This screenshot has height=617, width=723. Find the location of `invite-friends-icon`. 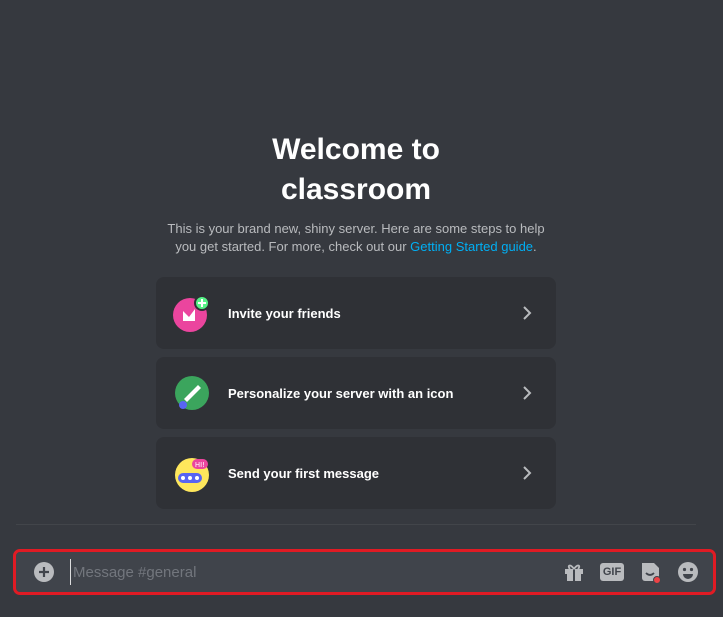

invite-friends-icon is located at coordinates (192, 313).